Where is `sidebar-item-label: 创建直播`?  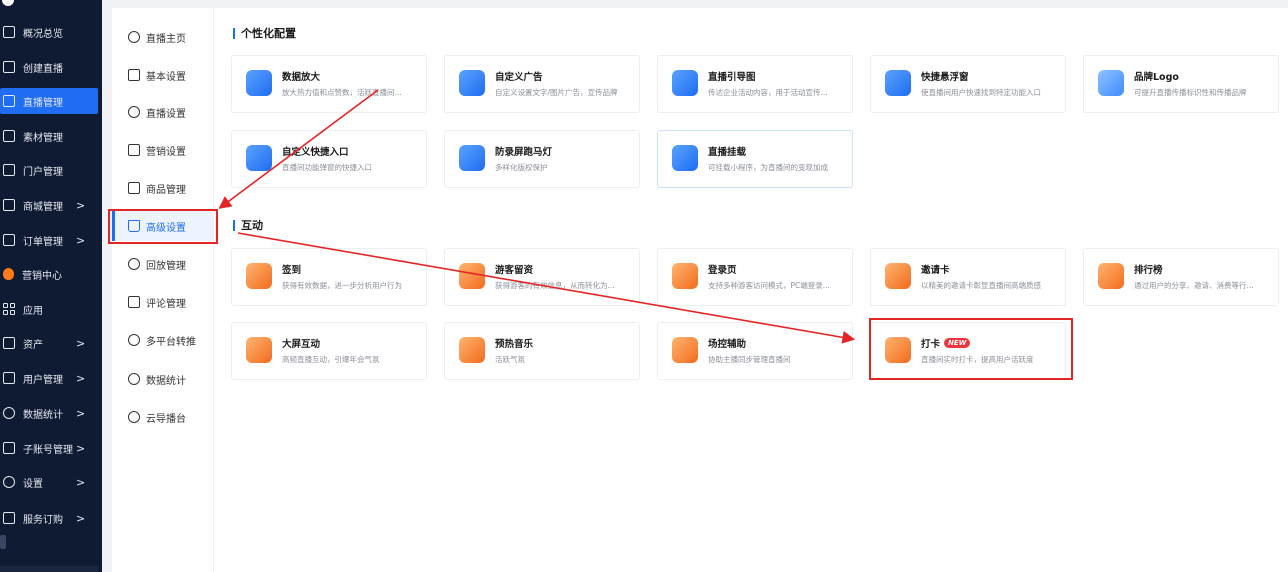
sidebar-item-label: 创建直播 is located at coordinates (43, 69).